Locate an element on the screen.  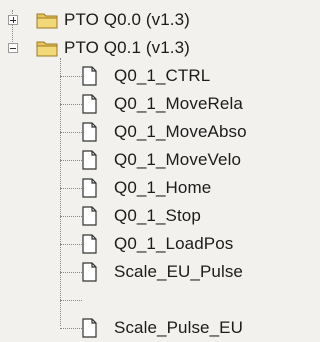
tree-node-q0-1-ctrl: Q0_1_CTRL is located at coordinates (136, 76).